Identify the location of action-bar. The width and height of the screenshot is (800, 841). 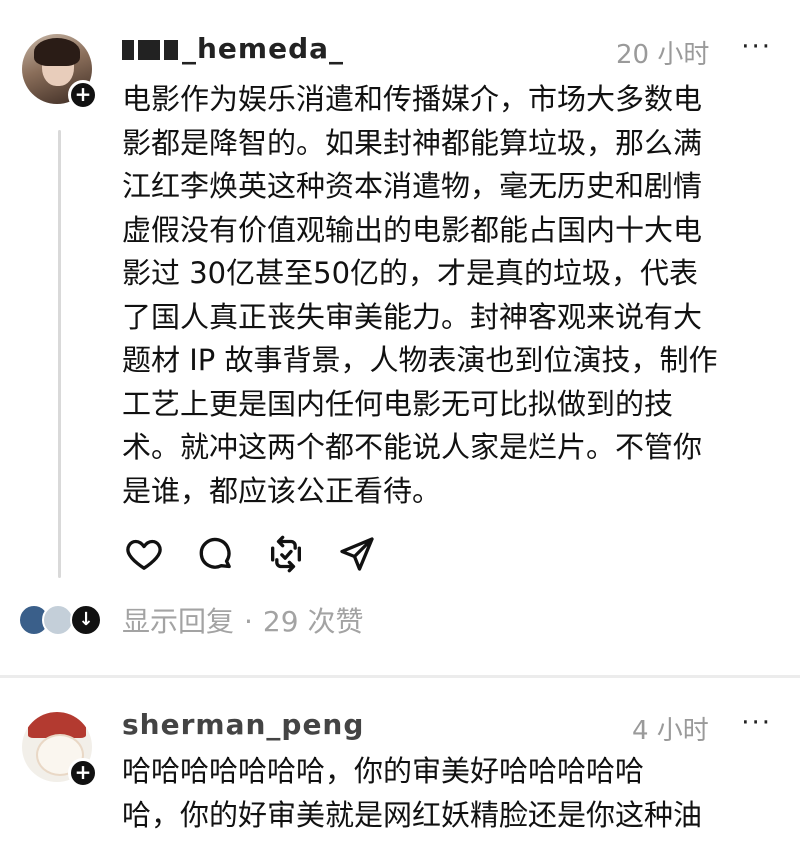
(264, 554).